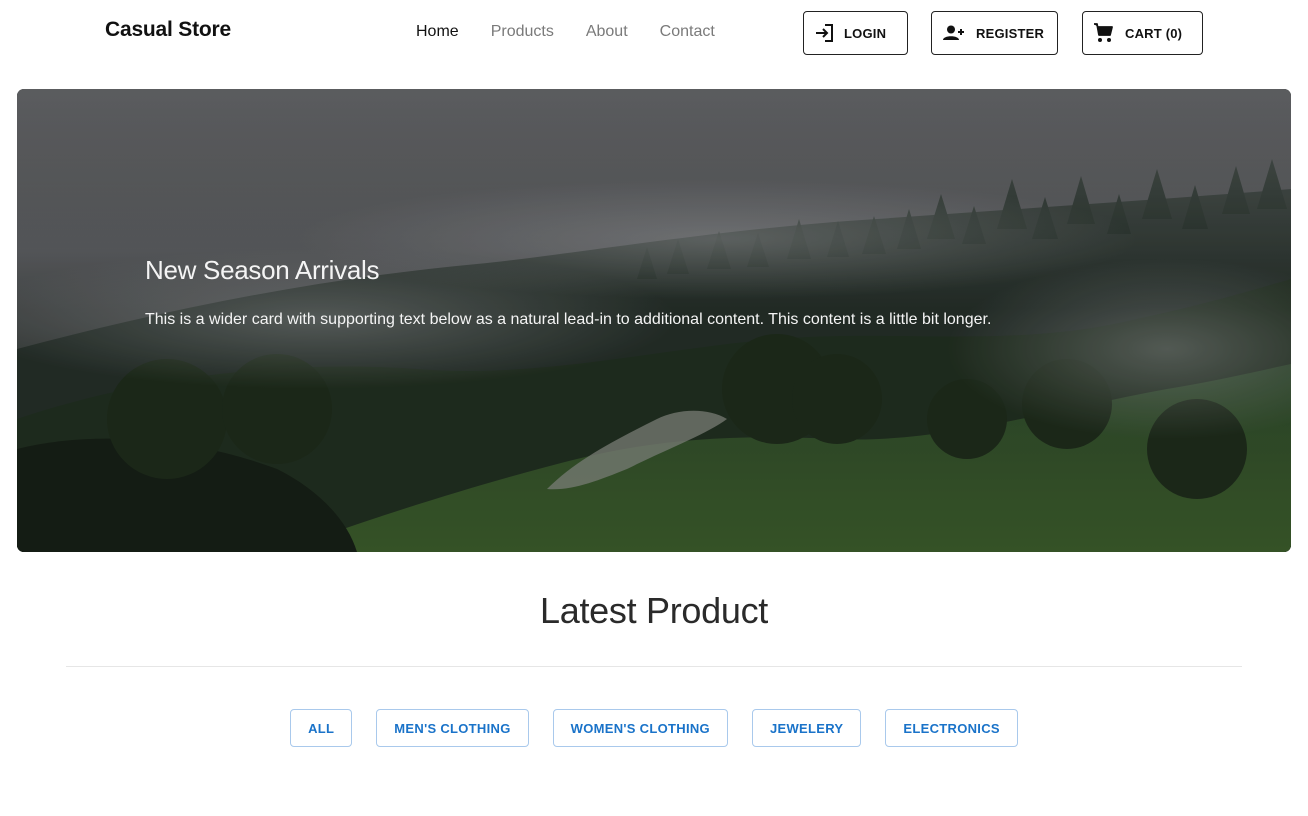 This screenshot has height=816, width=1308. What do you see at coordinates (522, 32) in the screenshot?
I see `nav-link-products: Products` at bounding box center [522, 32].